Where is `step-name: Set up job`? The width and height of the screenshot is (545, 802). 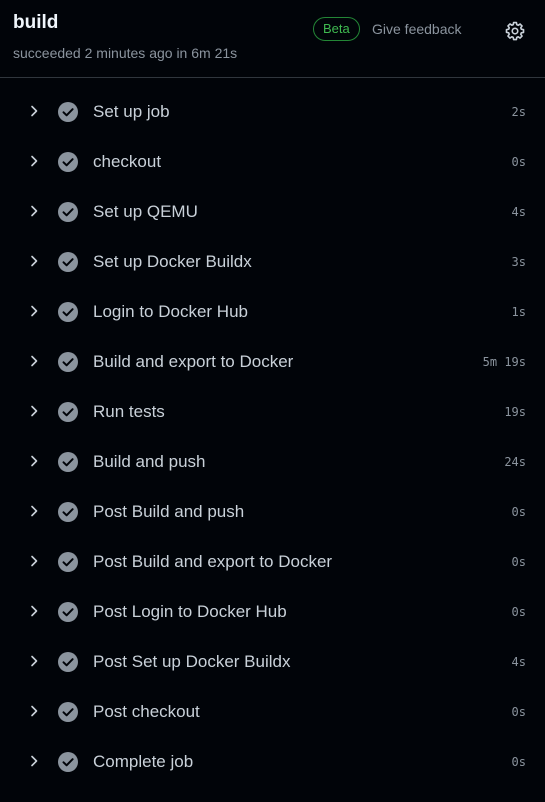 step-name: Set up job is located at coordinates (131, 111).